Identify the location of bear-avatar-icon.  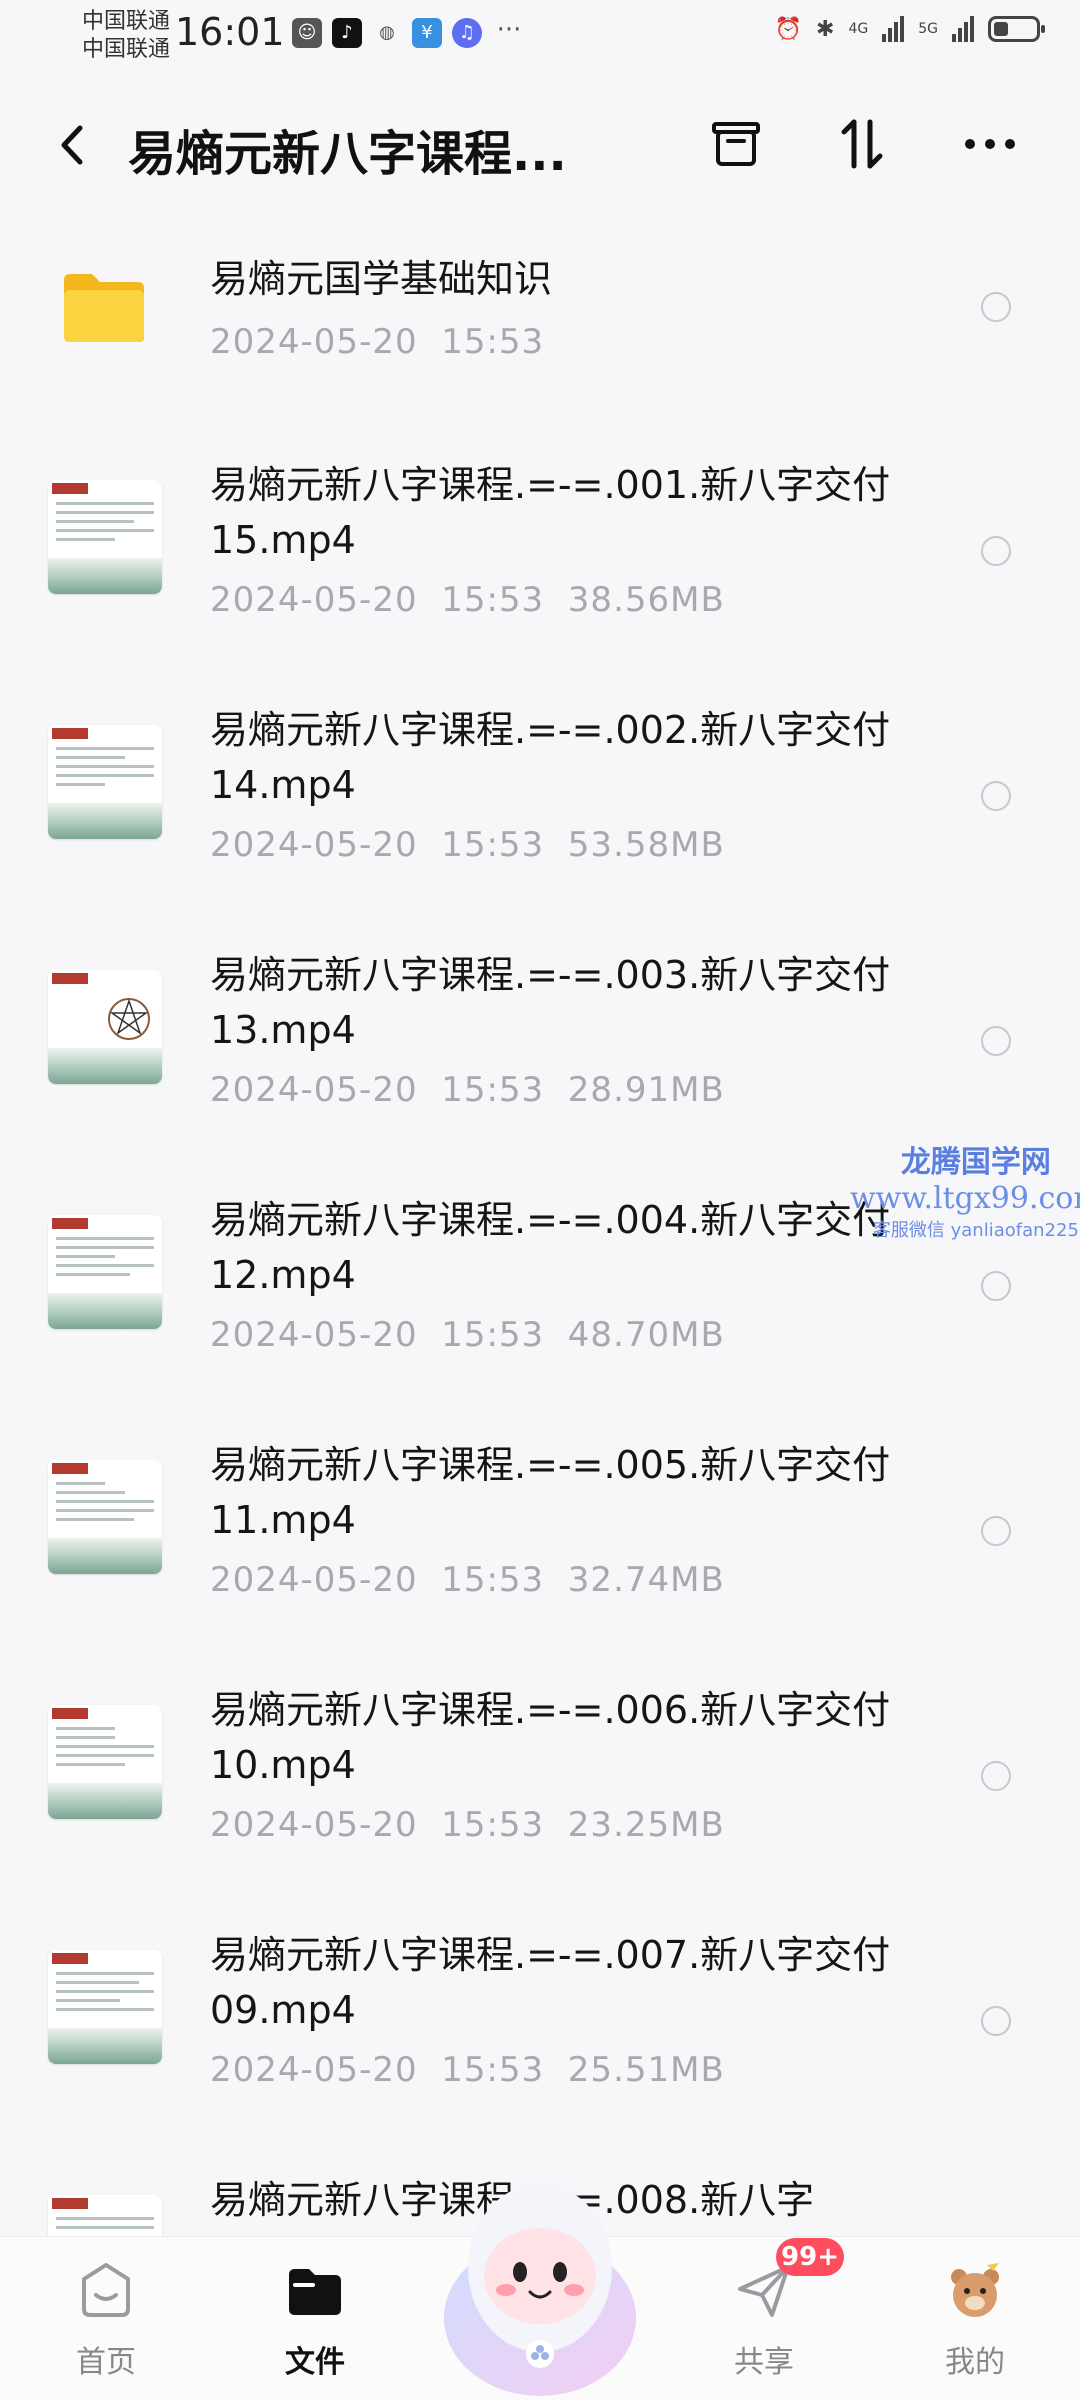
(975, 2290).